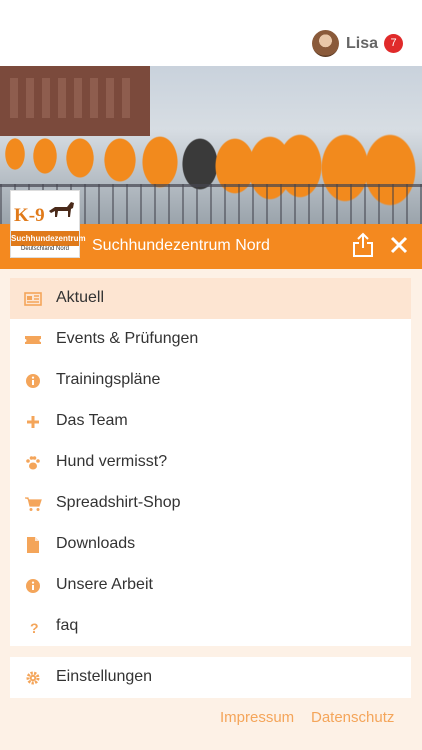  What do you see at coordinates (211, 33) in the screenshot?
I see `top-bar: Lisa 7` at bounding box center [211, 33].